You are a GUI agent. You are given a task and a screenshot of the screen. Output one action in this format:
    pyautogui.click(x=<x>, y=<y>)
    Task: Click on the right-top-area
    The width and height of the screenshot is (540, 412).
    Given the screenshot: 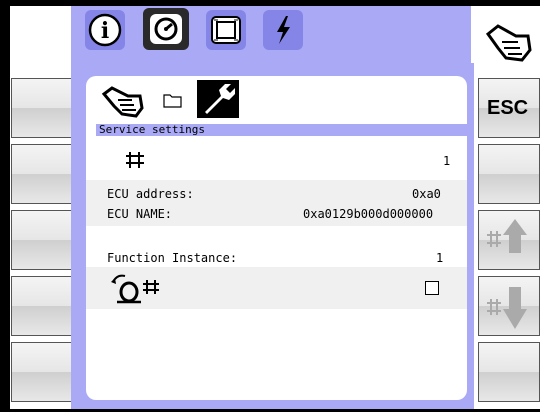 What is the action you would take?
    pyautogui.click(x=508, y=39)
    